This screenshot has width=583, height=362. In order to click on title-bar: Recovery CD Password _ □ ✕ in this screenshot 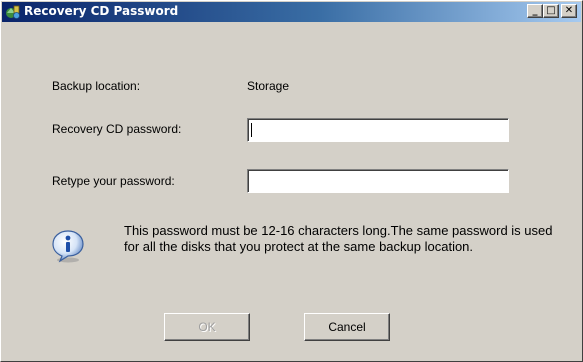, I will do `click(291, 12)`.